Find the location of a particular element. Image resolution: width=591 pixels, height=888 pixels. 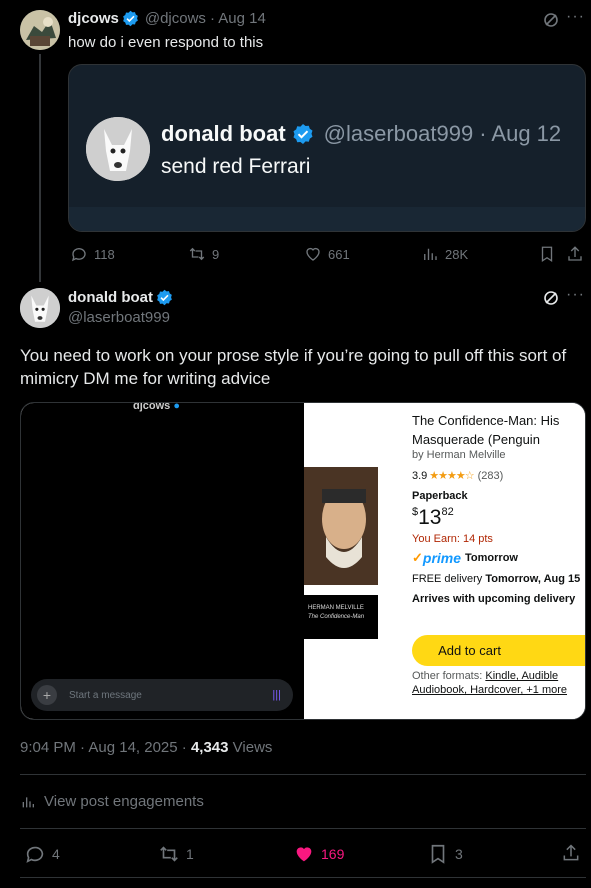

tweet2-header: donald boat is located at coordinates (120, 297).